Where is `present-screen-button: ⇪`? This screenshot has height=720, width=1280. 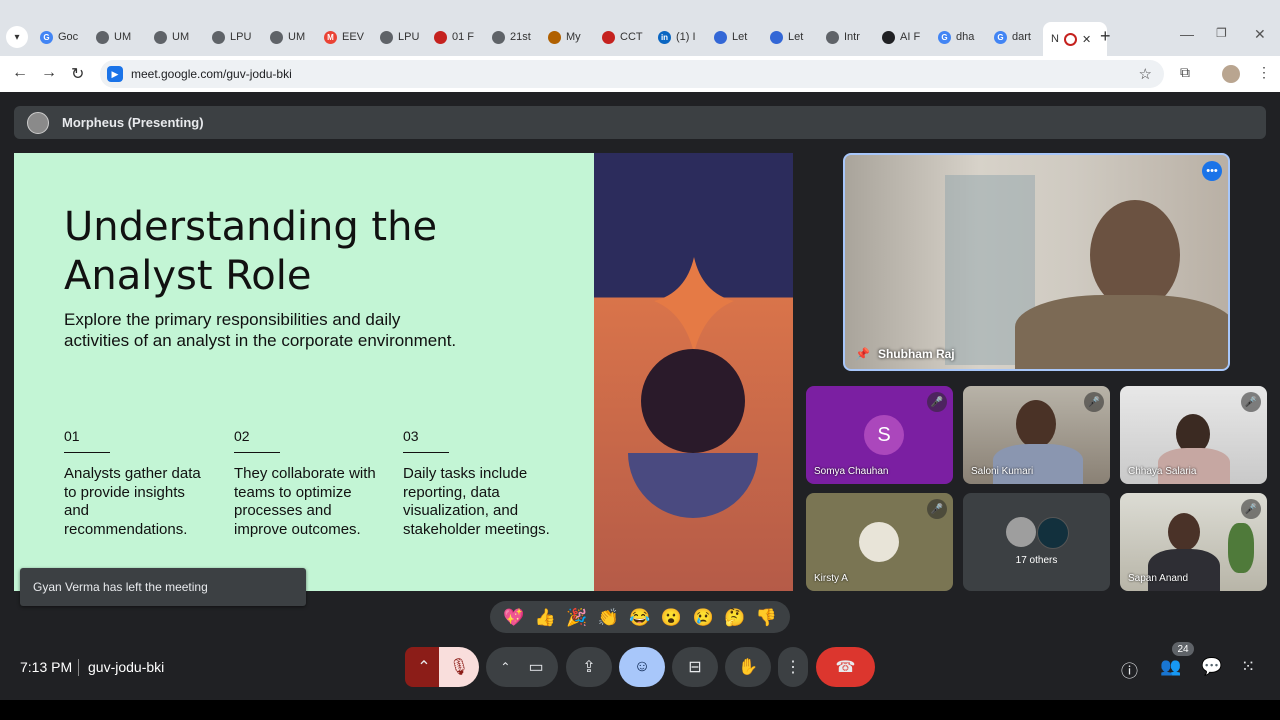
present-screen-button: ⇪ is located at coordinates (589, 667).